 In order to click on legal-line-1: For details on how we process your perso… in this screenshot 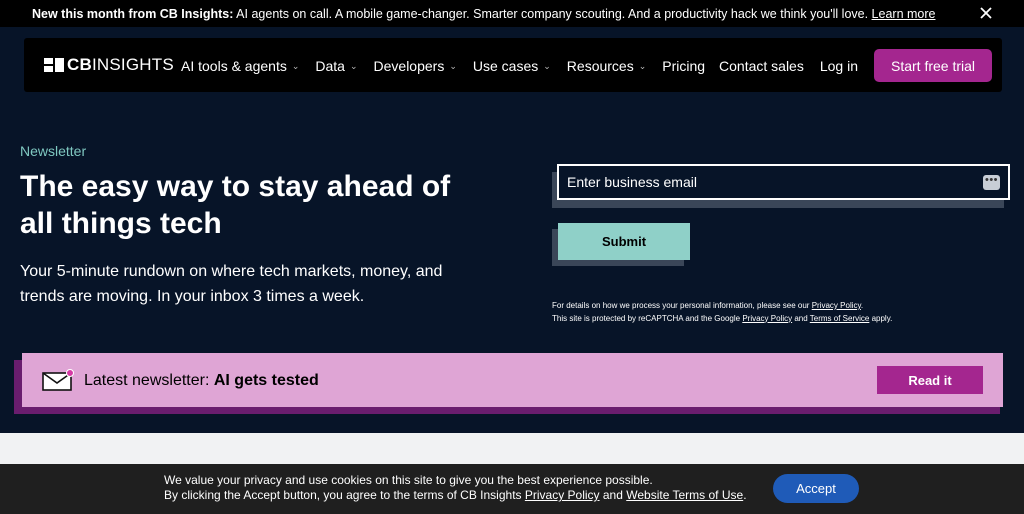, I will do `click(708, 305)`.